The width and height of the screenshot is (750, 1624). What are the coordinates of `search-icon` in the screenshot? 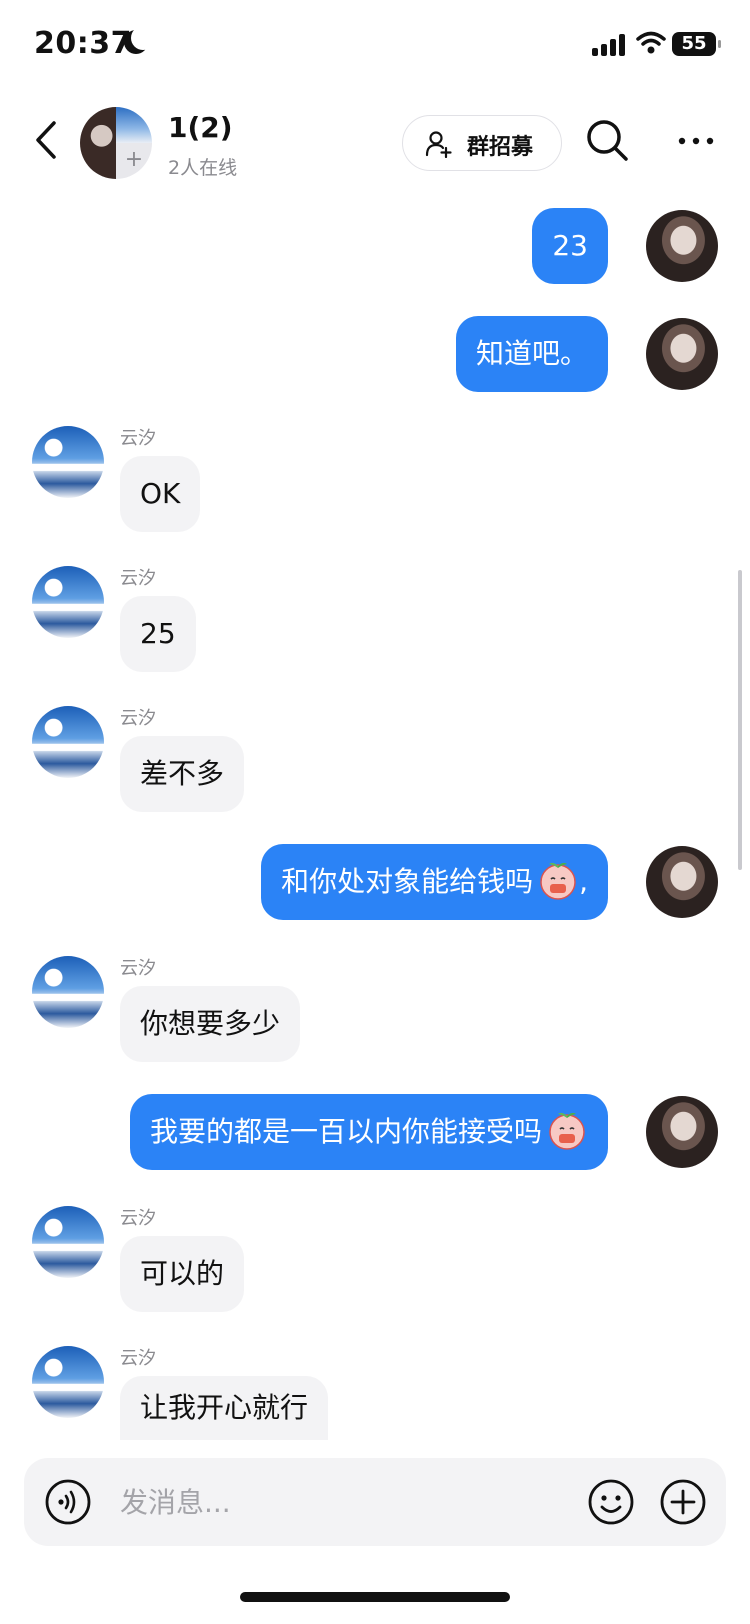 It's located at (607, 140).